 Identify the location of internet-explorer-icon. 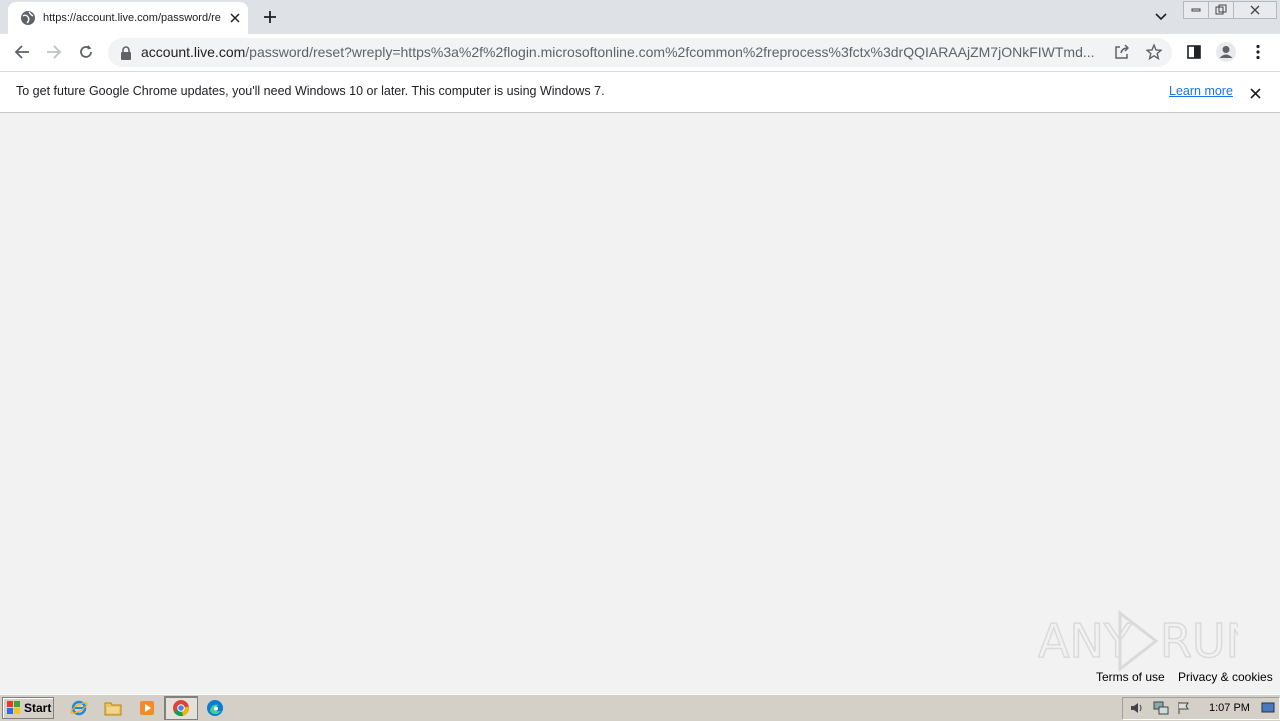
(79, 708).